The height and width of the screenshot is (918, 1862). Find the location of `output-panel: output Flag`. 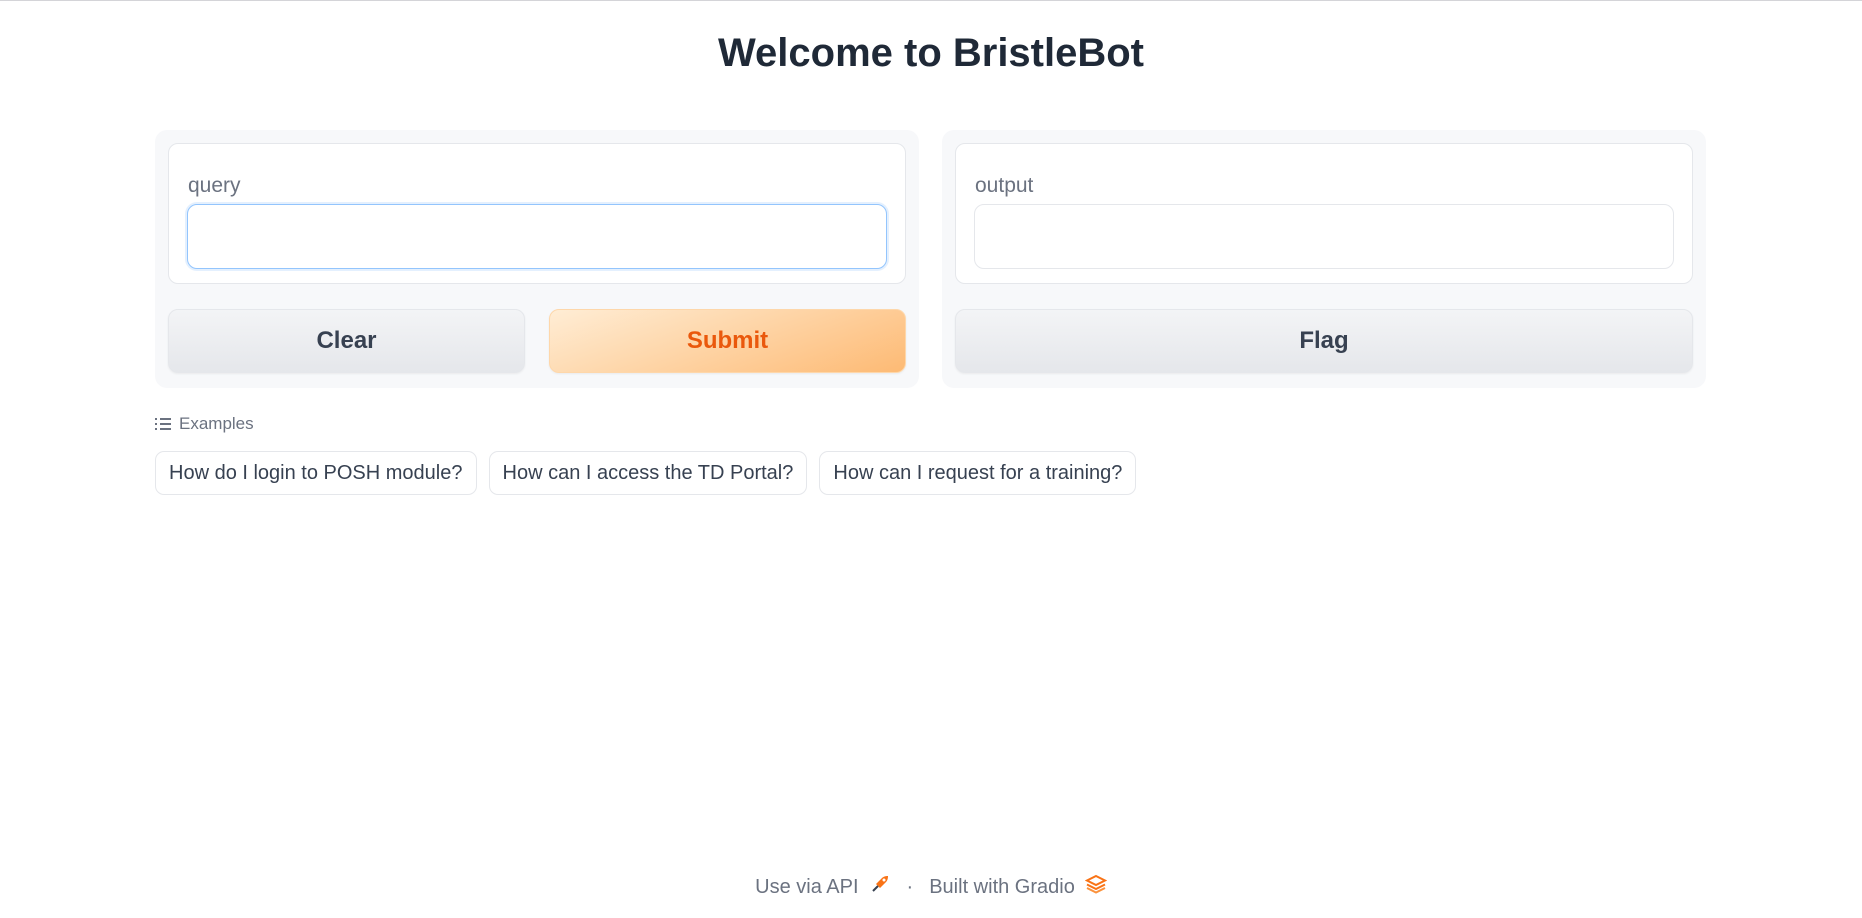

output-panel: output Flag is located at coordinates (1324, 259).